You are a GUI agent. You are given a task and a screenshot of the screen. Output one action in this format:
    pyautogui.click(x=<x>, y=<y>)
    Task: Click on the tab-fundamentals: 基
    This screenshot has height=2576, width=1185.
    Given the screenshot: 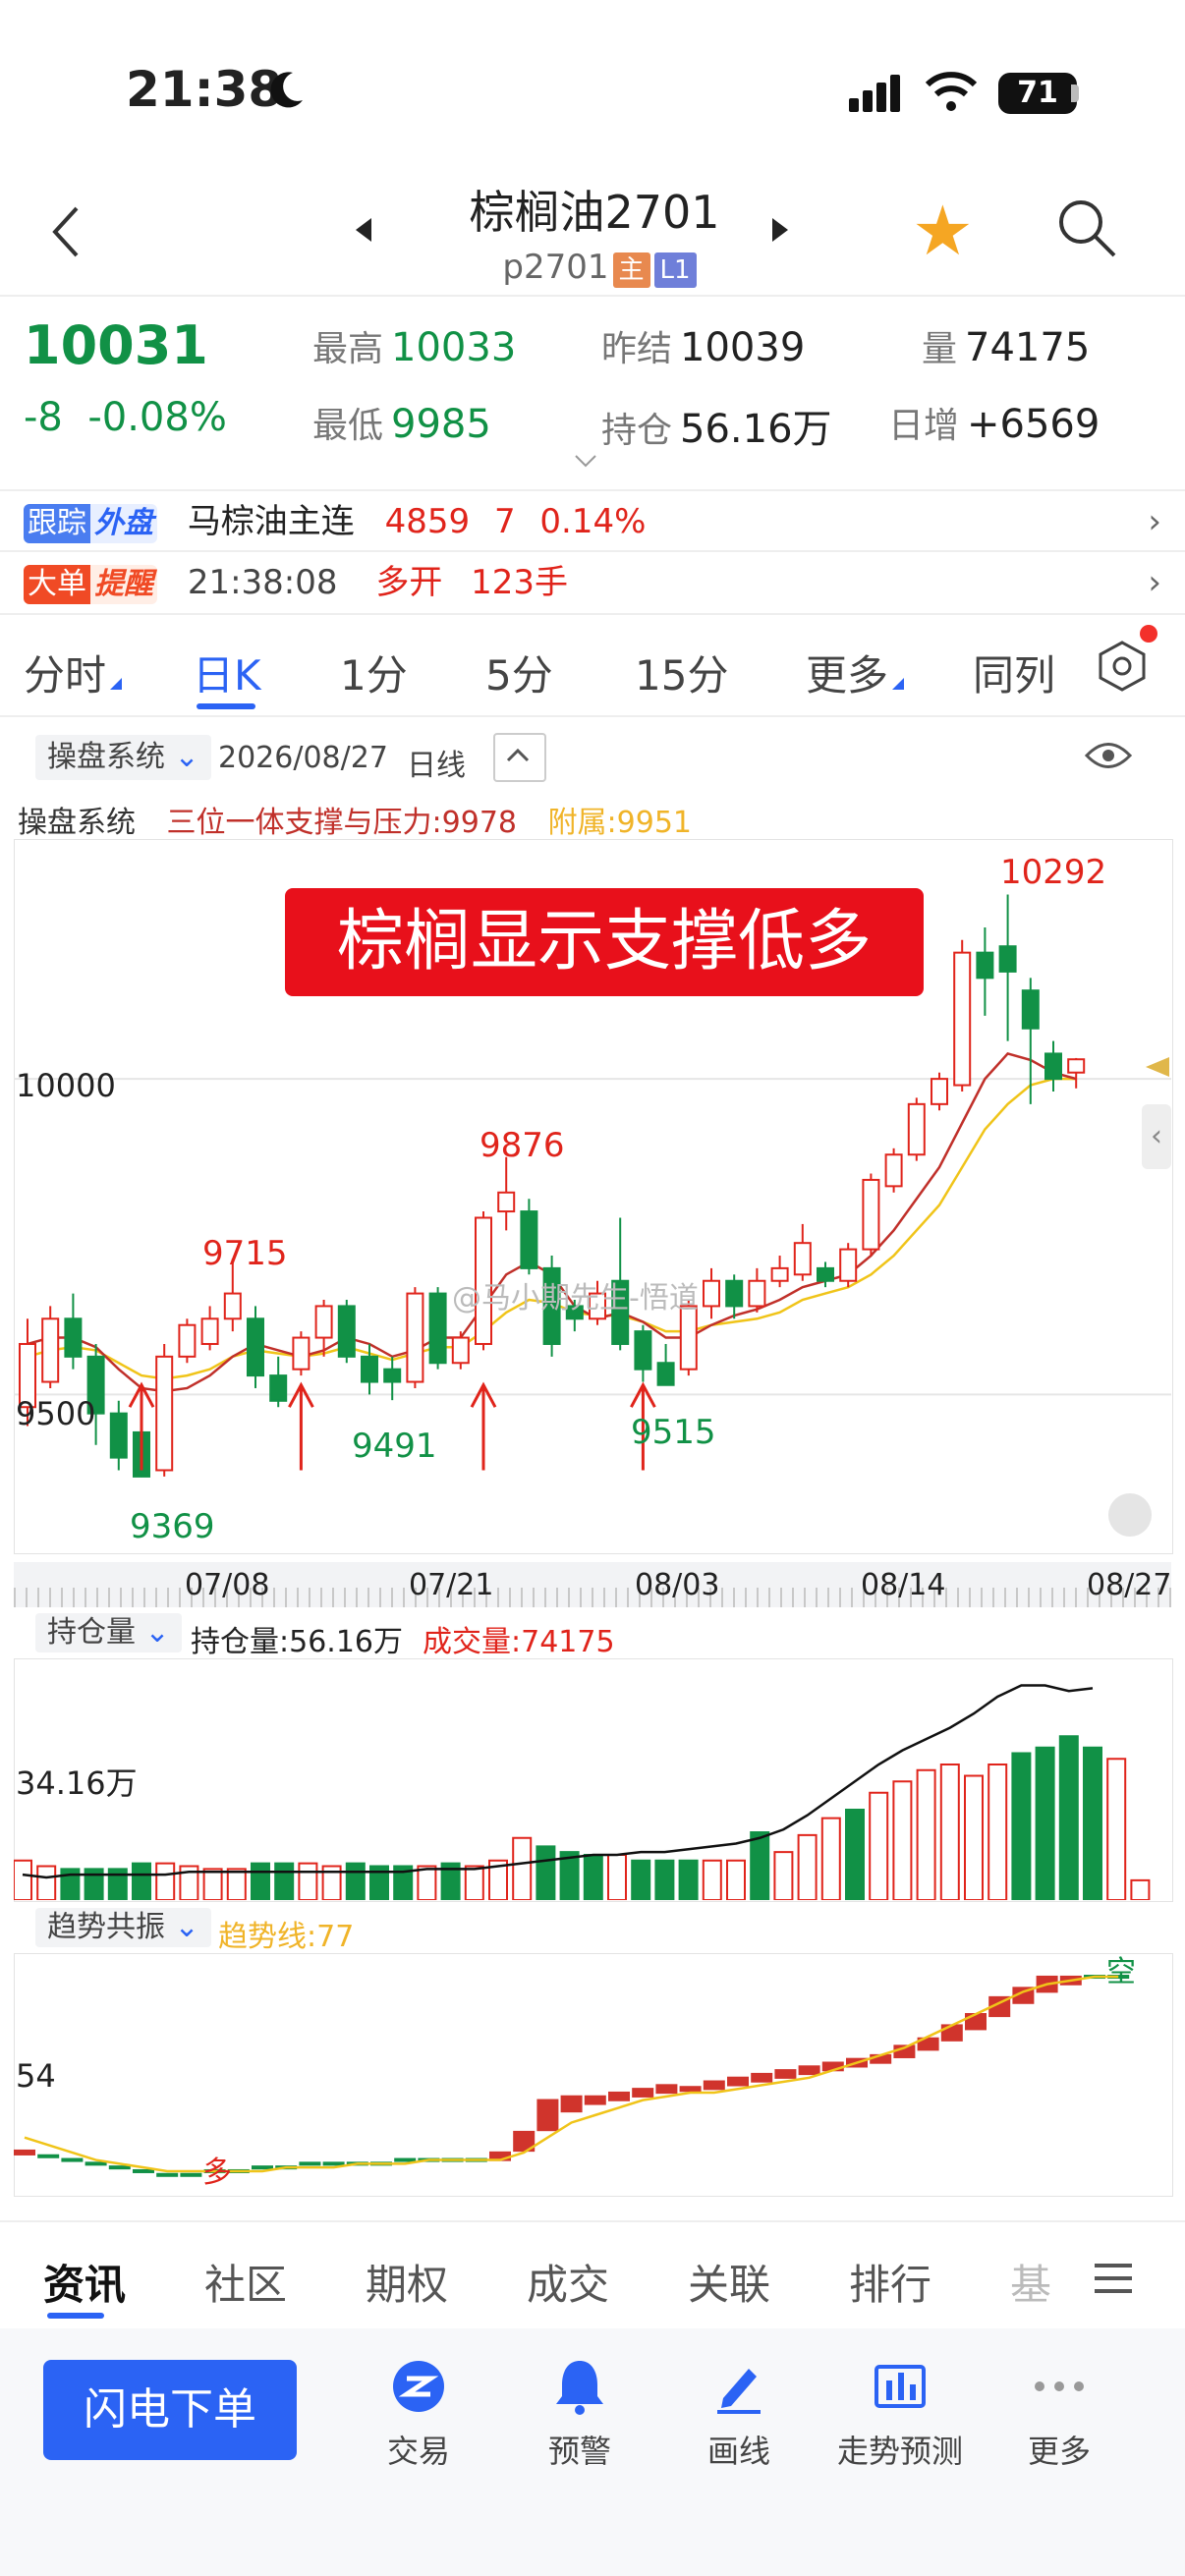 What is the action you would take?
    pyautogui.click(x=1030, y=2282)
    